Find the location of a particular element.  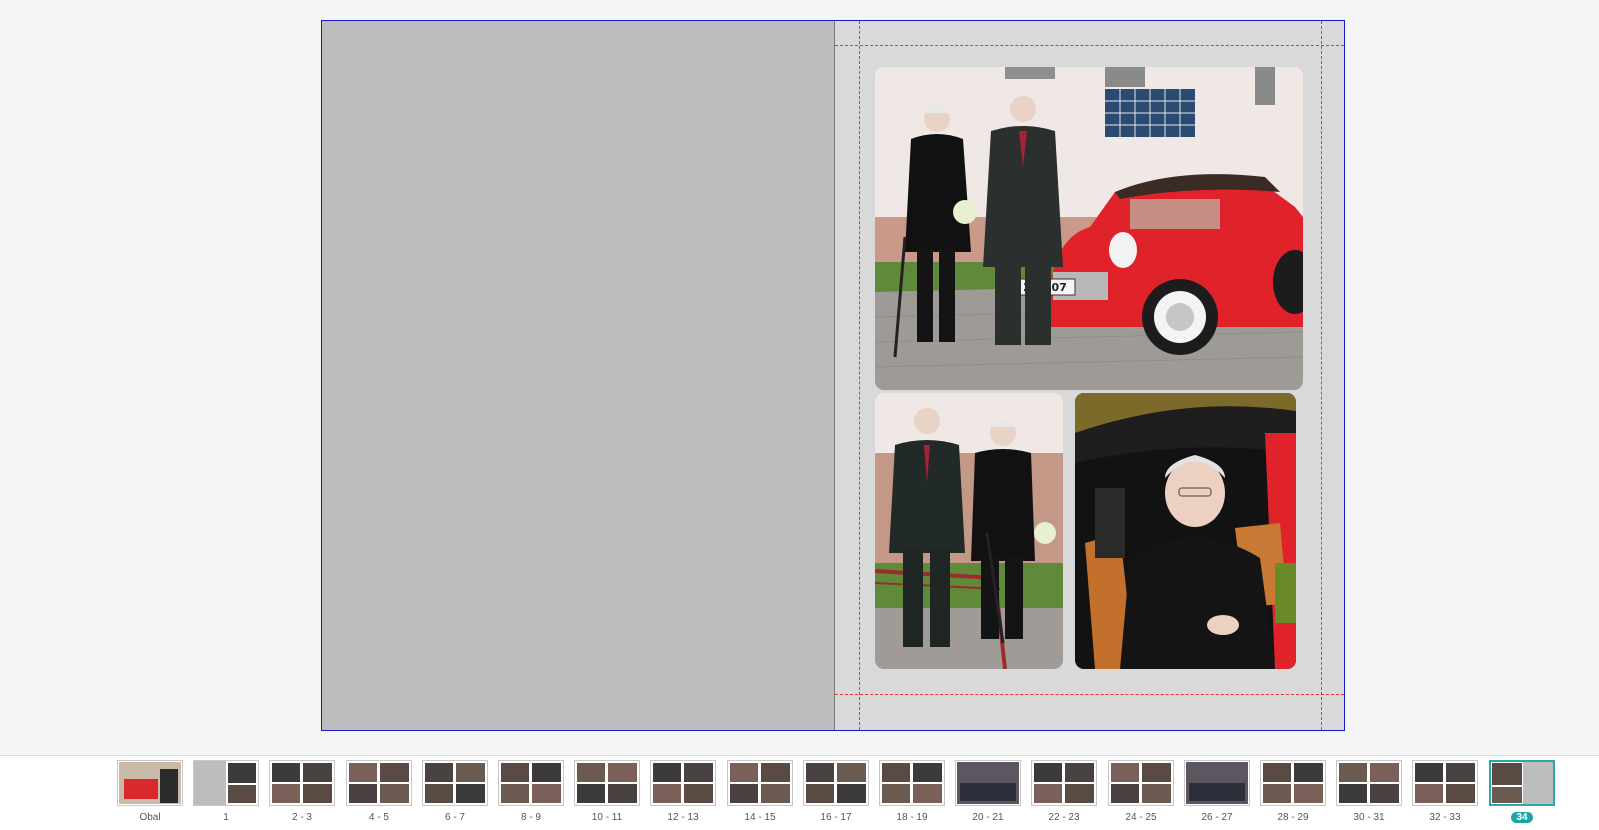

thumbnail-label-text: 1 is located at coordinates (226, 817).